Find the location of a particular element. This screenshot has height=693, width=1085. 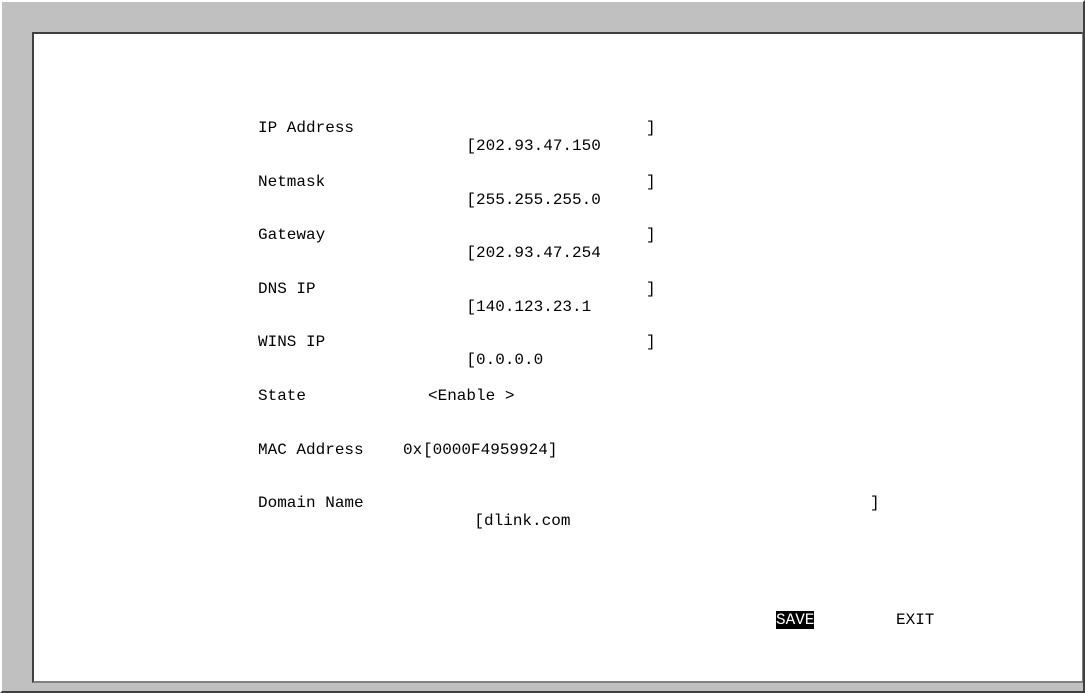

domain-name-field: [dlink.com is located at coordinates (503, 521).